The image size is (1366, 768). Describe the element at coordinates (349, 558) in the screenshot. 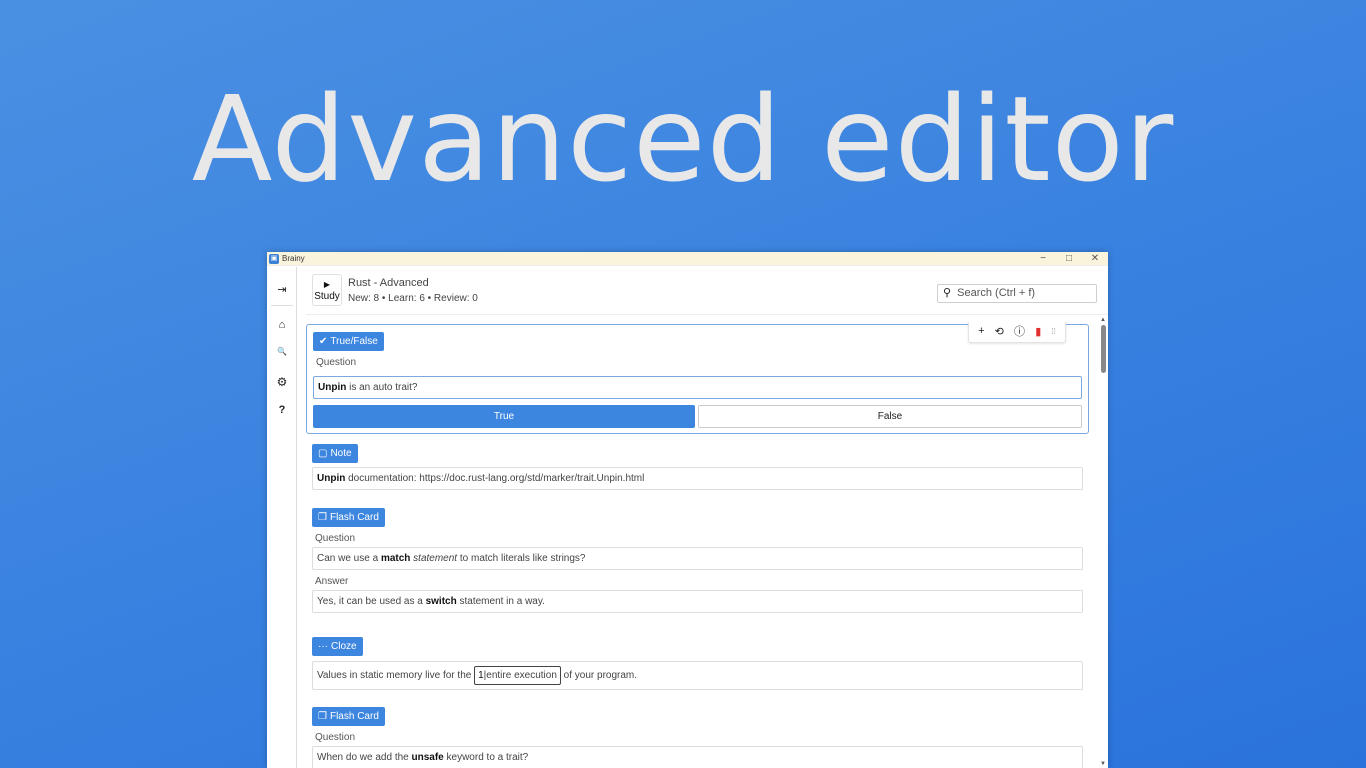

I see `question-text: Can we use a` at that location.